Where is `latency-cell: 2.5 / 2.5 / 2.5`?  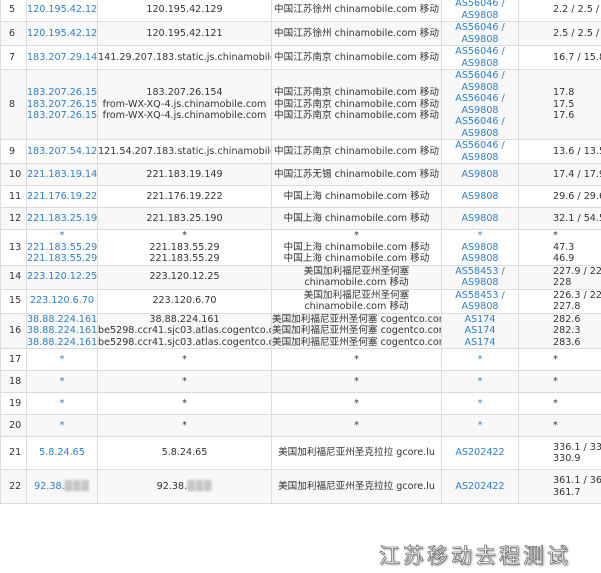
latency-cell: 2.5 / 2.5 / 2.5 is located at coordinates (559, 33).